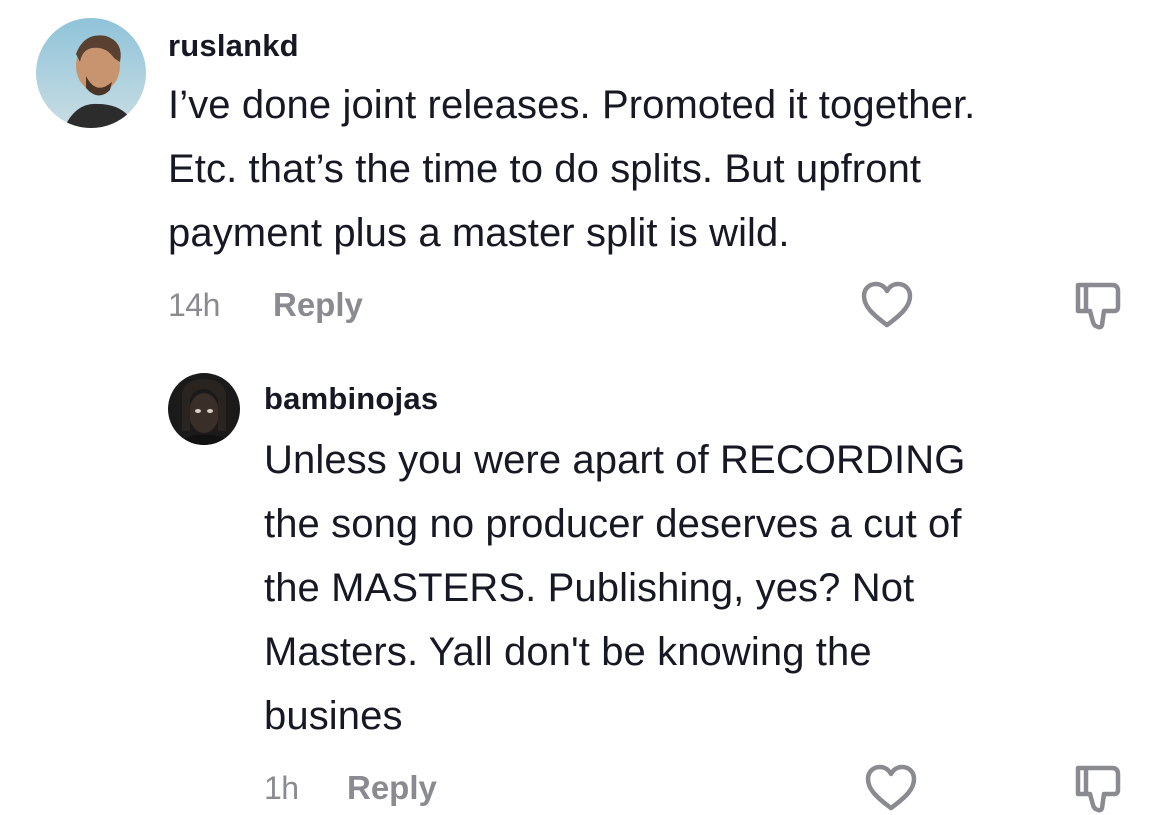 The width and height of the screenshot is (1170, 815). What do you see at coordinates (194, 305) in the screenshot?
I see `timestamp: 14h` at bounding box center [194, 305].